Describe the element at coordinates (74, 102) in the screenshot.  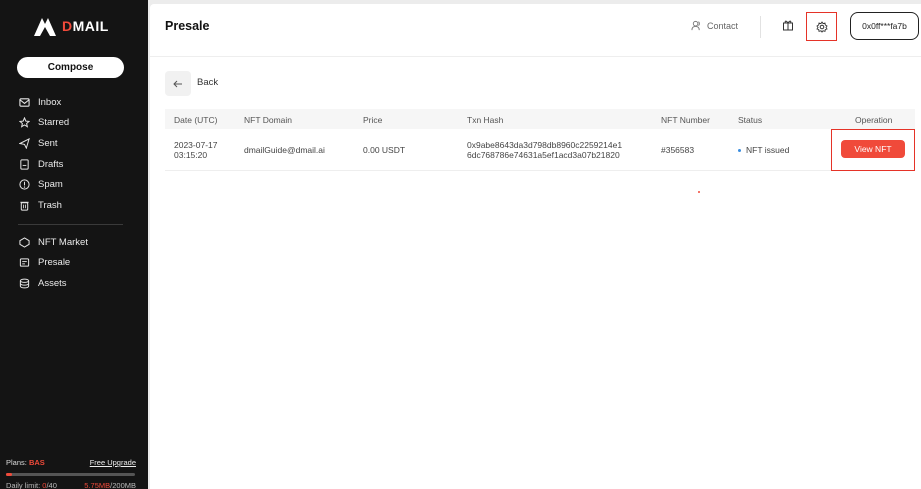
I see `sidebar-item-inbox: Inbox` at that location.